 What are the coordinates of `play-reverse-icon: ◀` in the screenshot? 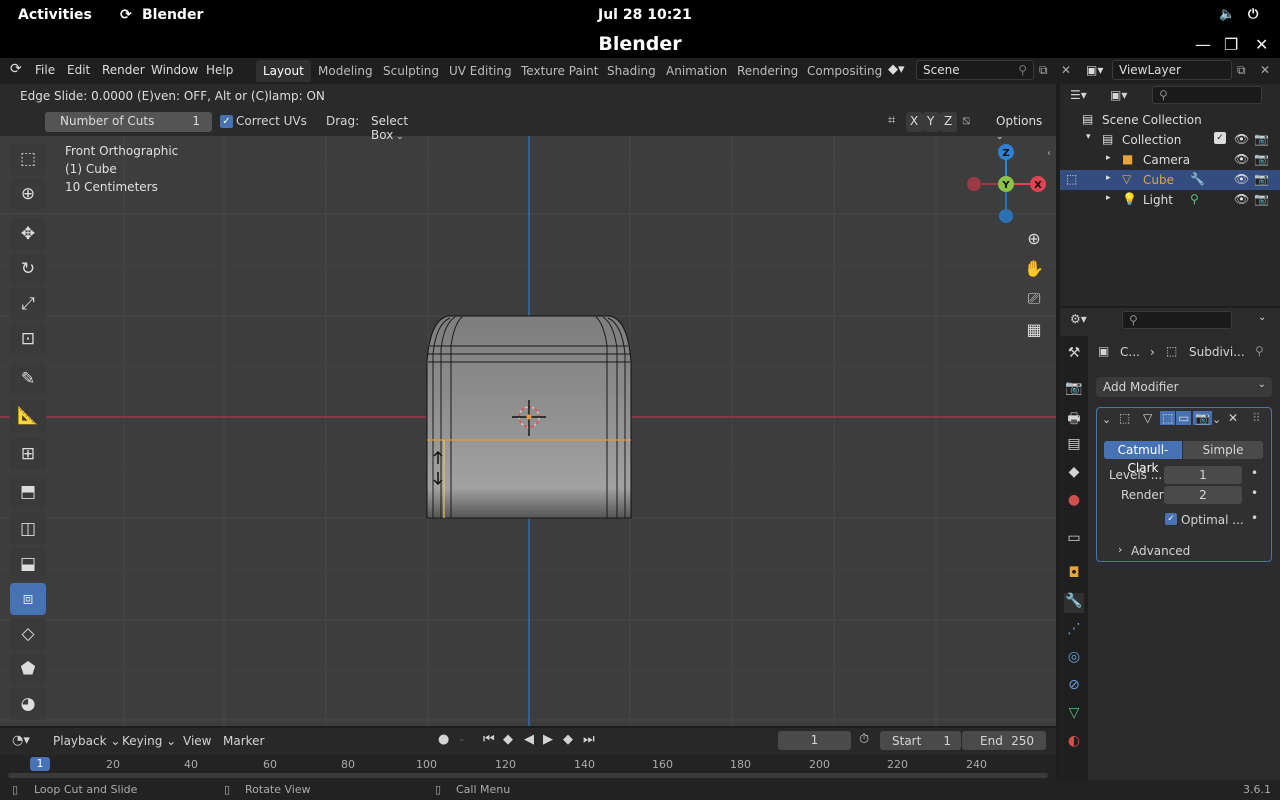 It's located at (529, 739).